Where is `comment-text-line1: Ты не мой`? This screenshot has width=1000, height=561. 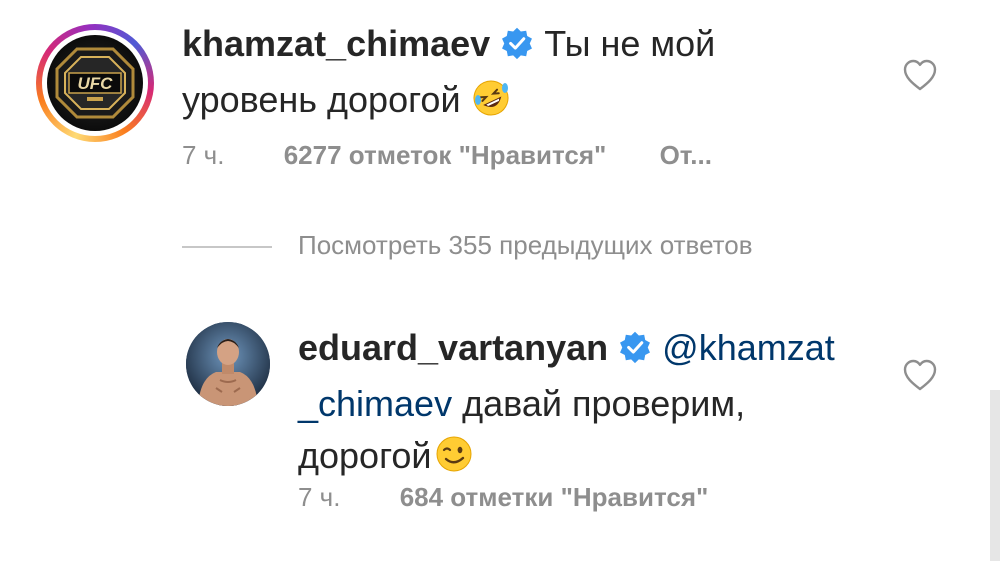 comment-text-line1: Ты не мой is located at coordinates (630, 43).